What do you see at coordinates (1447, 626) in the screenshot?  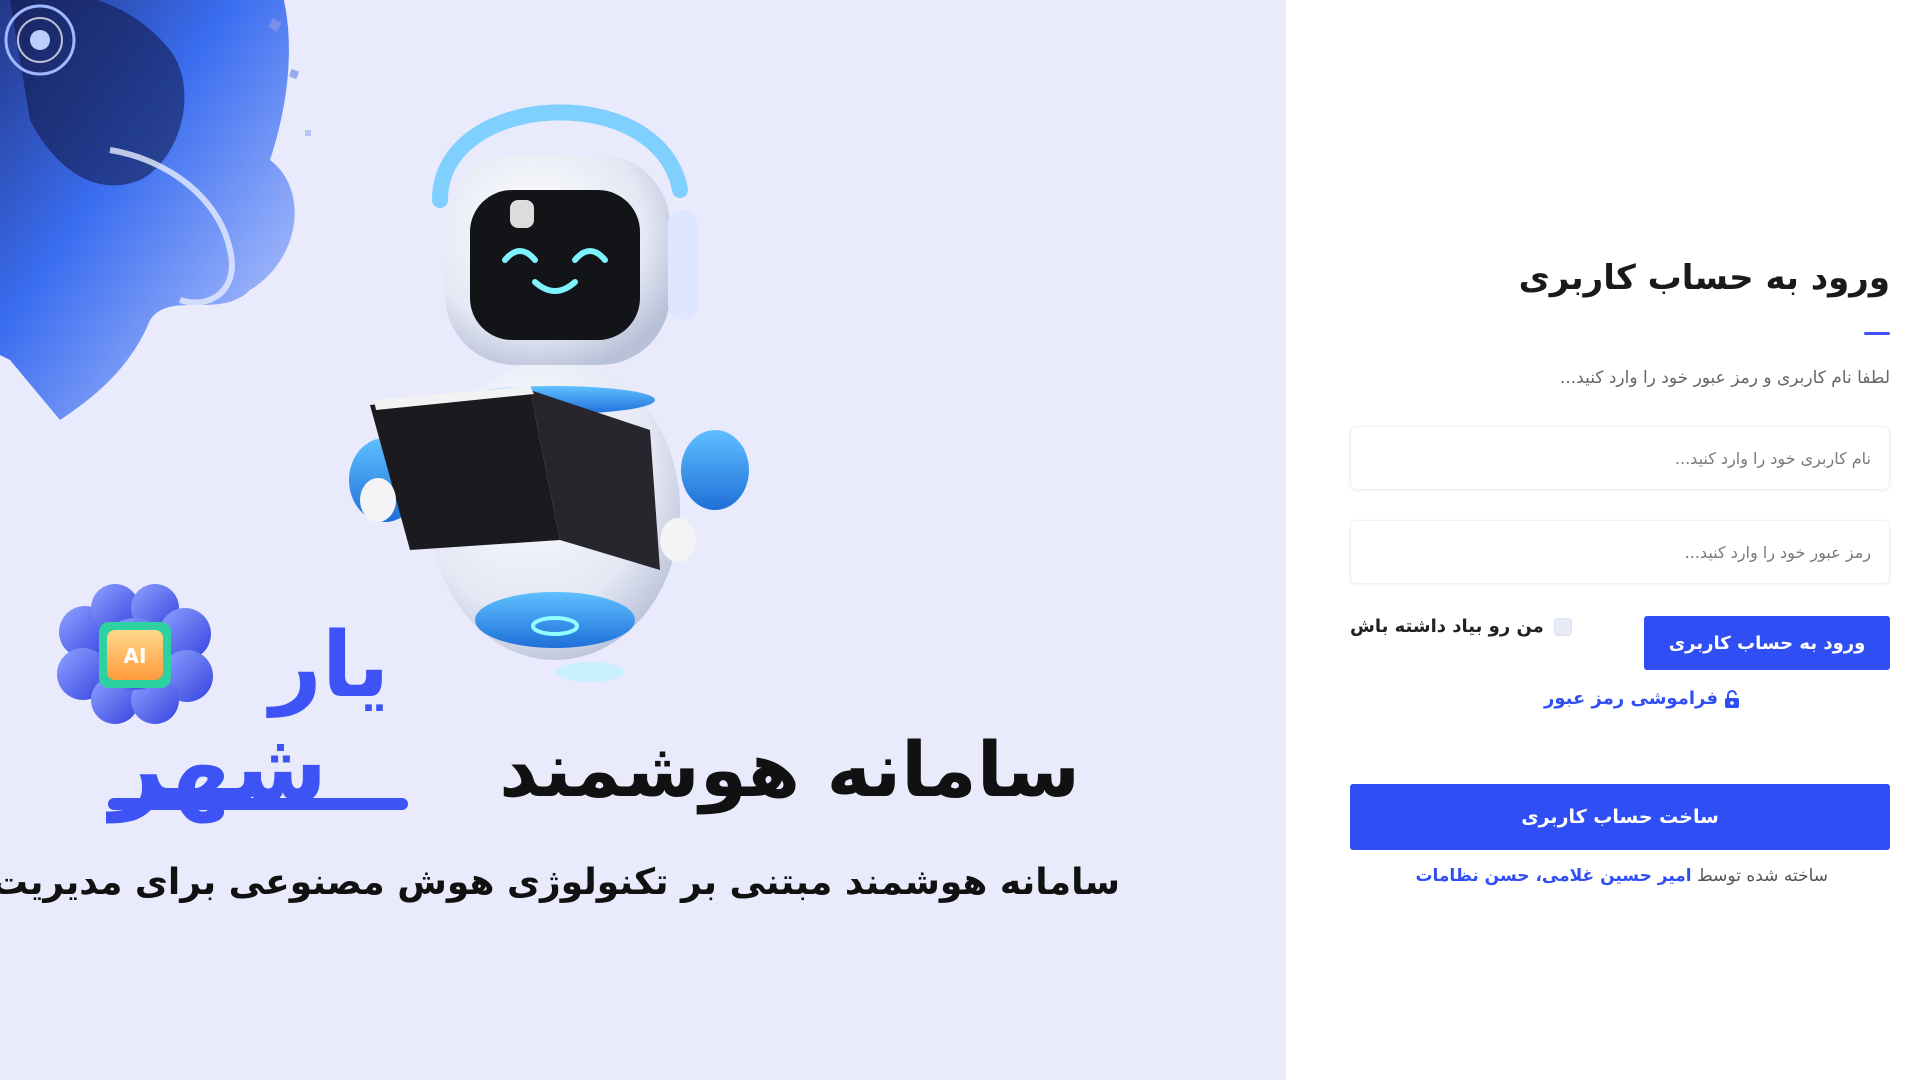 I see `remember-me-label: من رو بیاد داشته باش` at bounding box center [1447, 626].